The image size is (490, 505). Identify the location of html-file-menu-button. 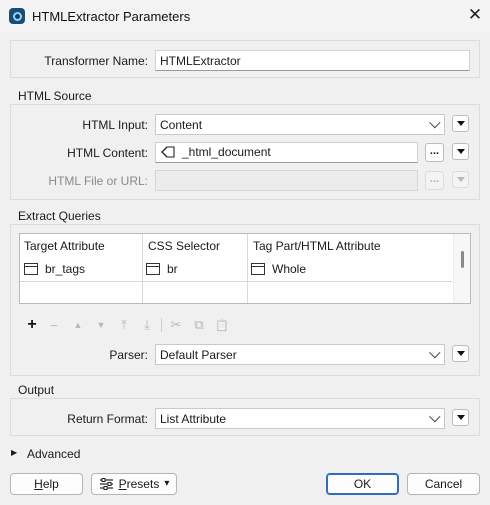
(460, 179).